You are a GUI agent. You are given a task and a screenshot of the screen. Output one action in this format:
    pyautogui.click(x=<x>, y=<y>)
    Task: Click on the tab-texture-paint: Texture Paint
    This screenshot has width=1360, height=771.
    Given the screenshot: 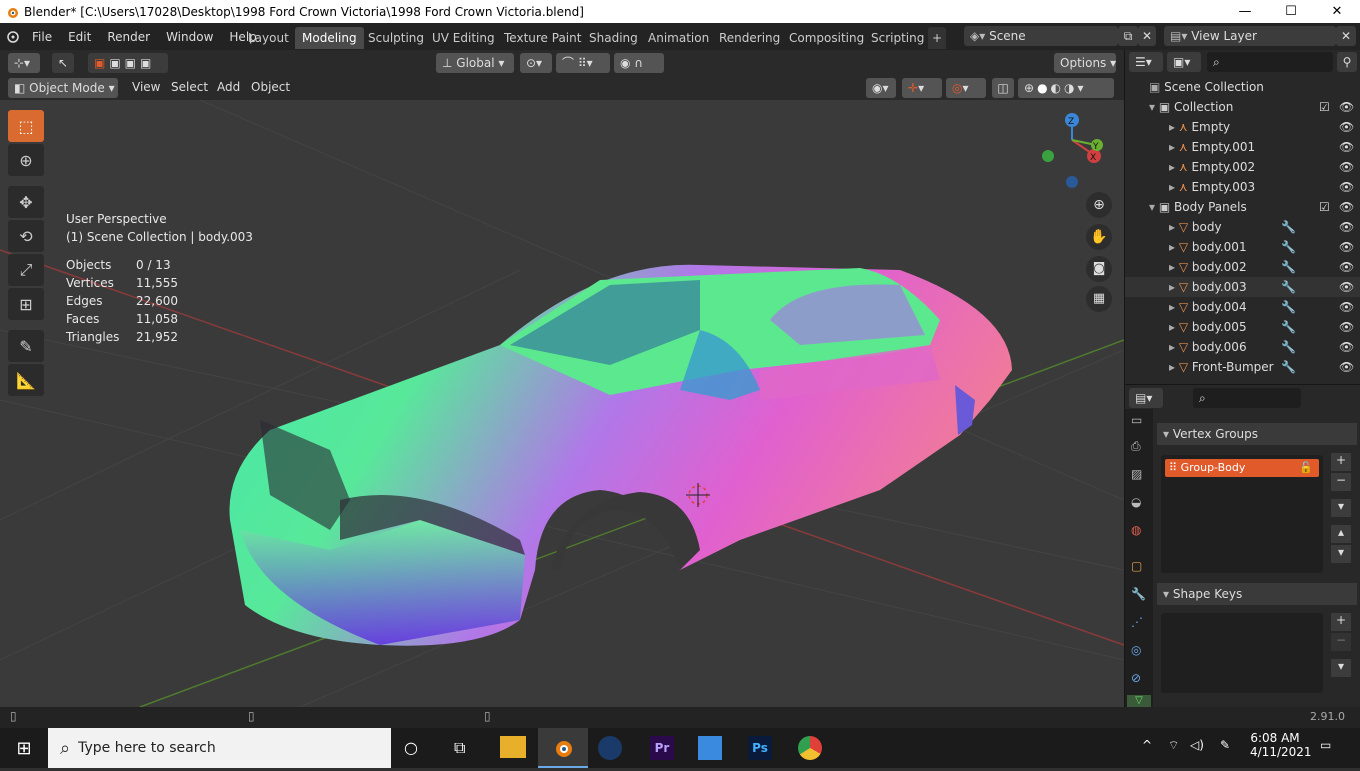 What is the action you would take?
    pyautogui.click(x=542, y=38)
    